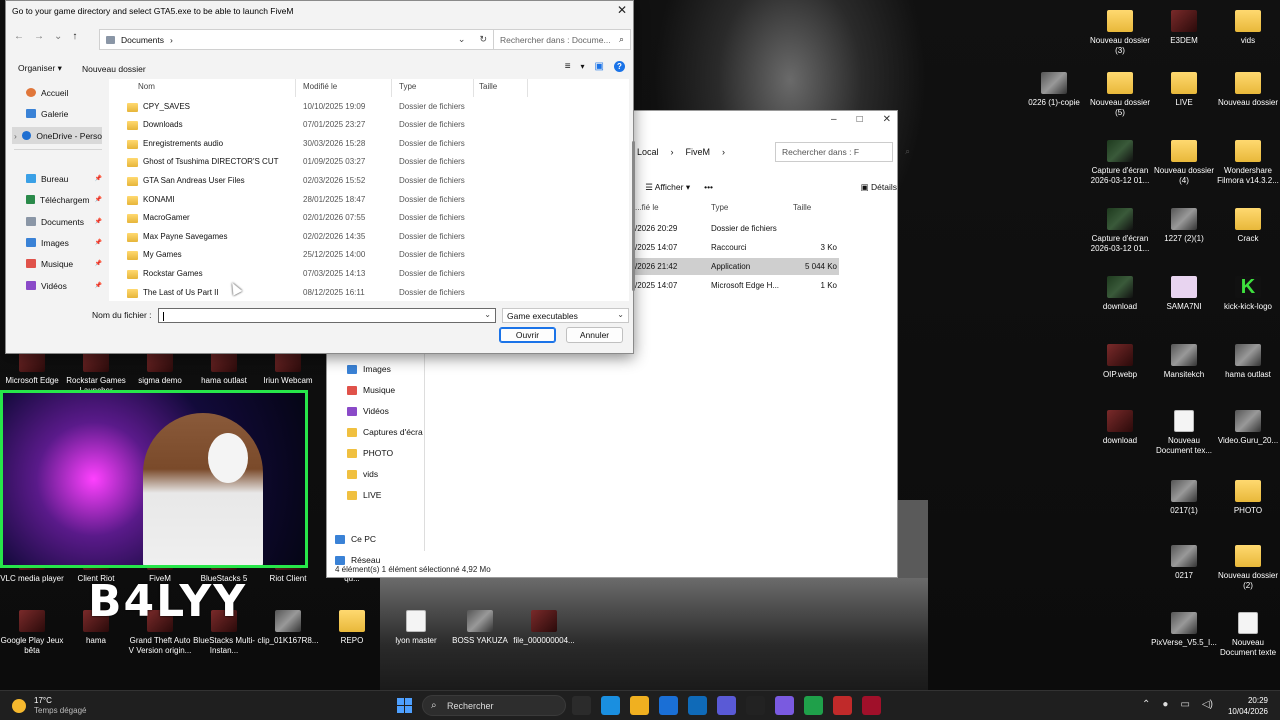 The image size is (1280, 720). Describe the element at coordinates (1120, 32) in the screenshot. I see `desktop-icon: Nouveau dossier (3)` at that location.